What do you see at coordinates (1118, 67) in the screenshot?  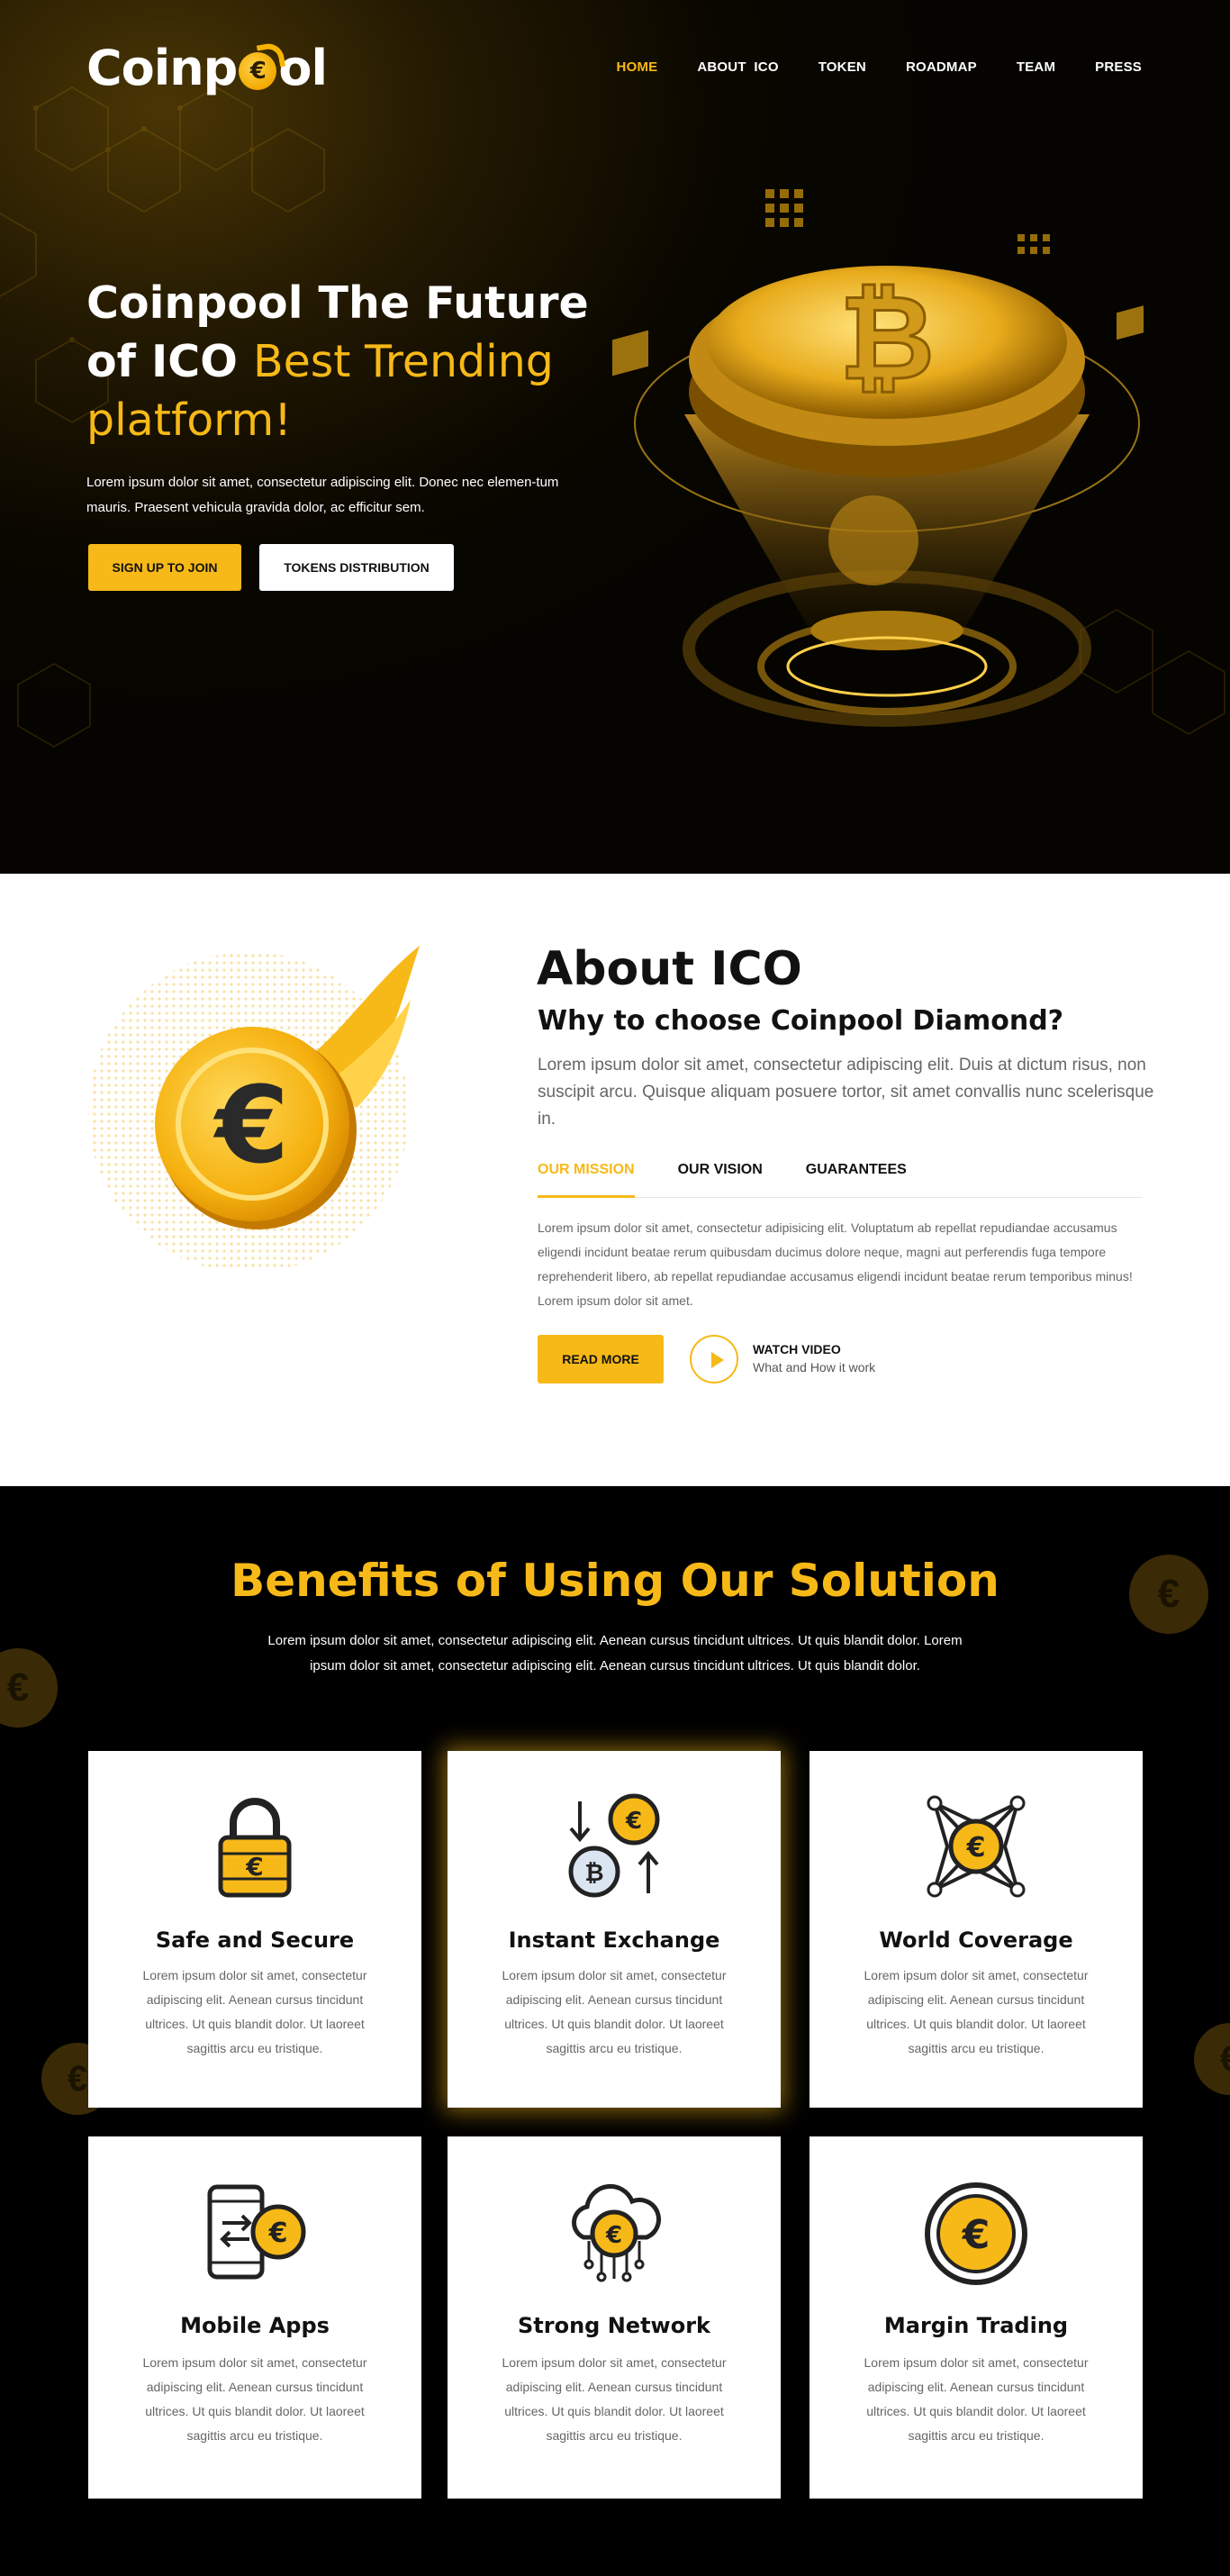 I see `nav-press: PRESS` at bounding box center [1118, 67].